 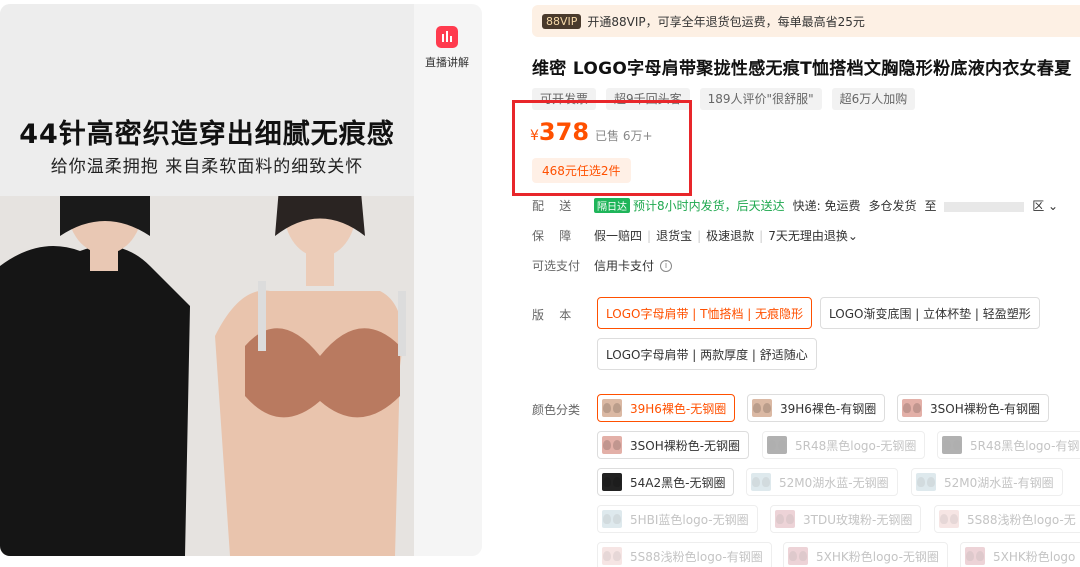 I want to click on color-option-label: 5XHK粉色logo-无钢圈, so click(x=877, y=556).